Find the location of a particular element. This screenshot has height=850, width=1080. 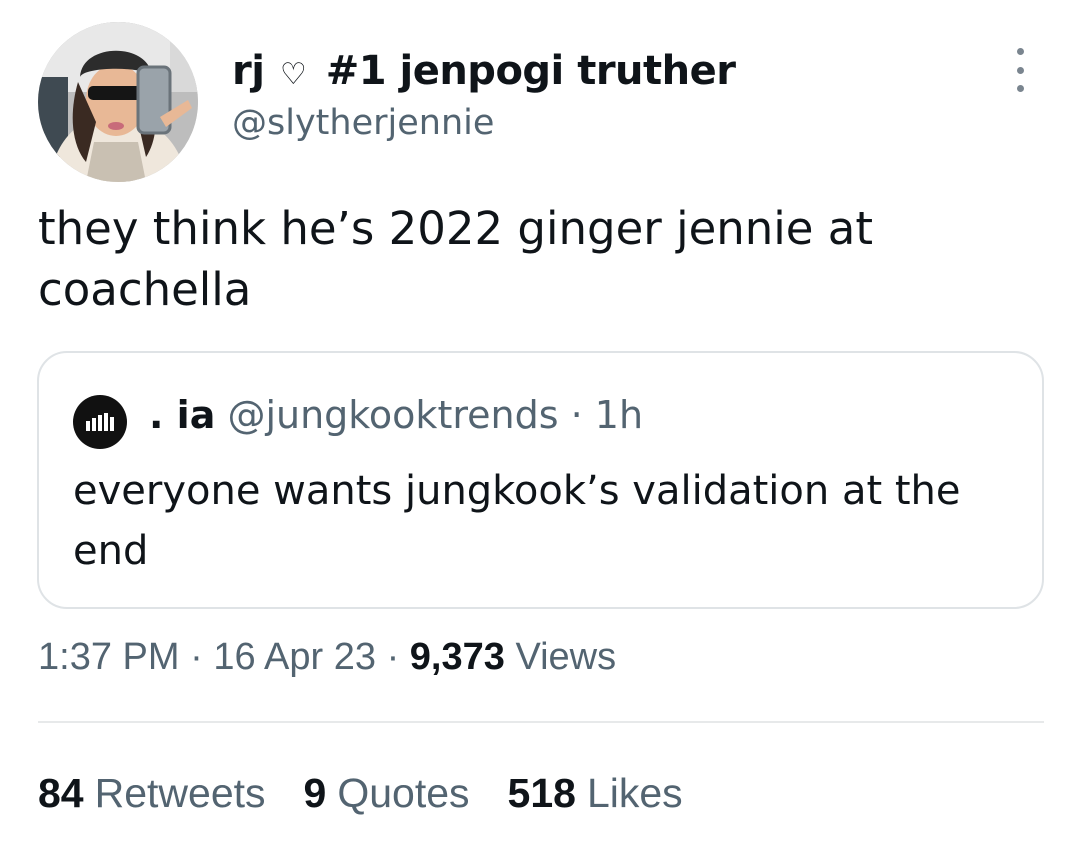

quoted-author-name: . ia is located at coordinates (182, 415).